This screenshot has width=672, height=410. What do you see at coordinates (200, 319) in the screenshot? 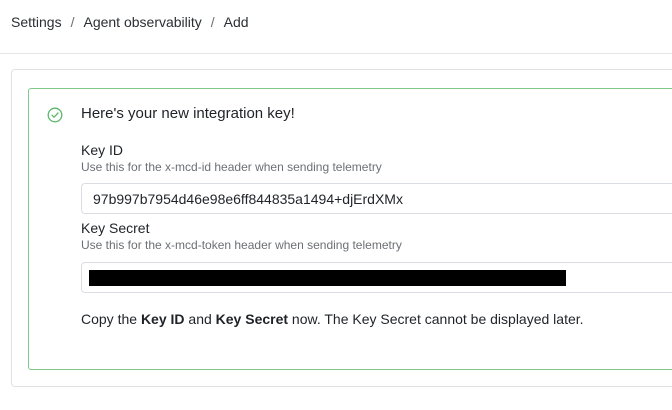
I see `note-middle: and` at bounding box center [200, 319].